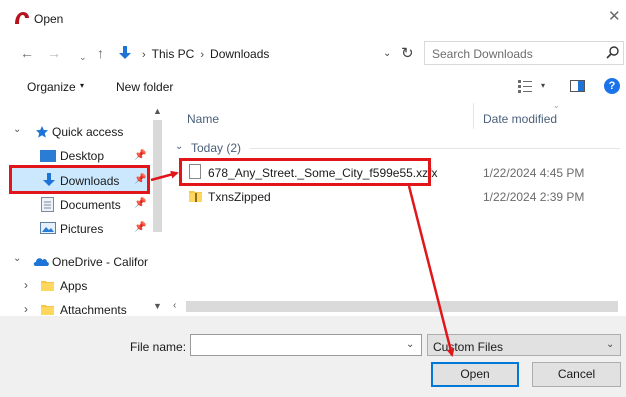 The width and height of the screenshot is (626, 397). Describe the element at coordinates (195, 196) in the screenshot. I see `zip-folder-icon` at that location.